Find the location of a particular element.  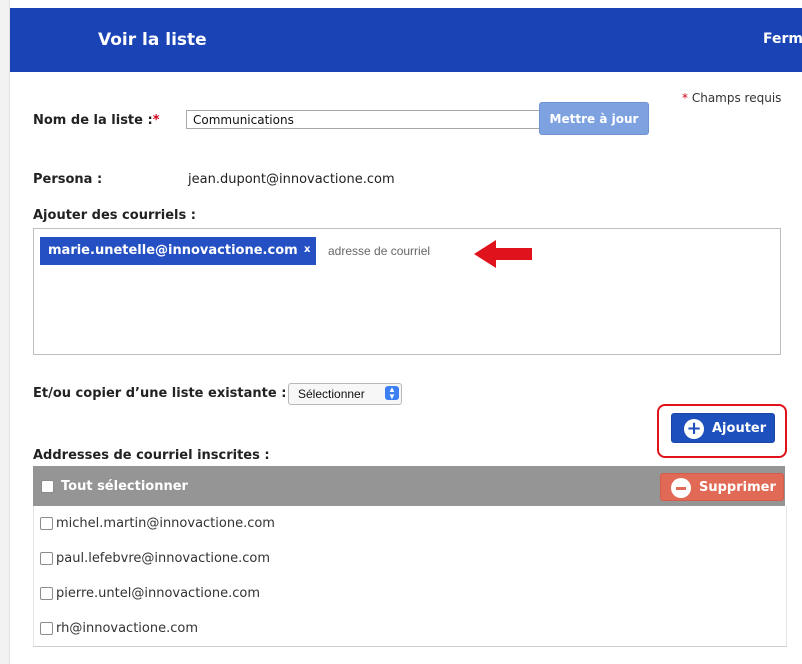

existing-list-select: Sélectionner ▲ ▼ is located at coordinates (345, 394).